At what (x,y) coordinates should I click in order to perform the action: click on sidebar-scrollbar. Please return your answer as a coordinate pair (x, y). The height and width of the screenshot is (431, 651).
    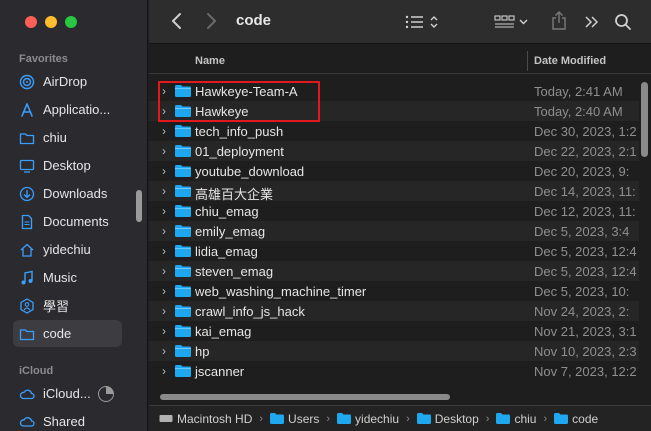
    Looking at the image, I should click on (139, 206).